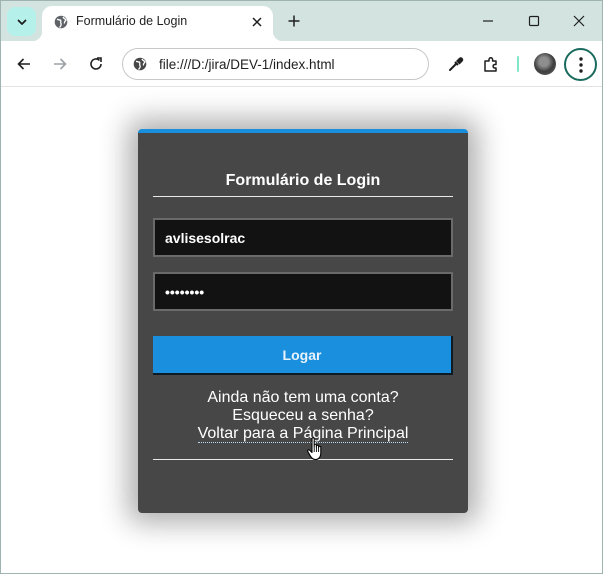 The image size is (603, 574). What do you see at coordinates (303, 180) in the screenshot?
I see `login-title: Formulário de Login` at bounding box center [303, 180].